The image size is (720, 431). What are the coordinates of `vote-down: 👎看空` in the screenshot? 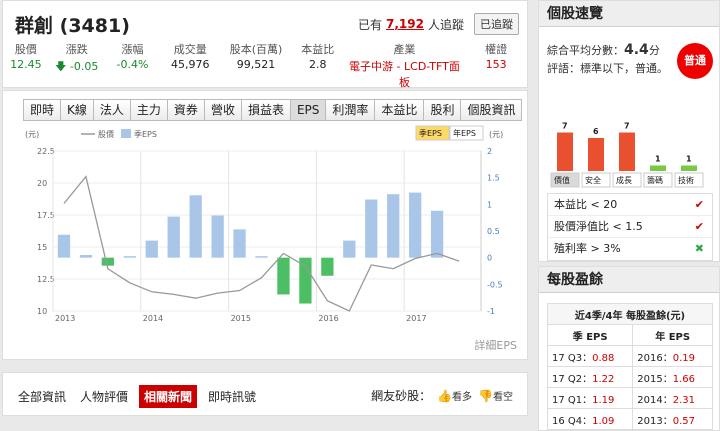 It's located at (495, 395).